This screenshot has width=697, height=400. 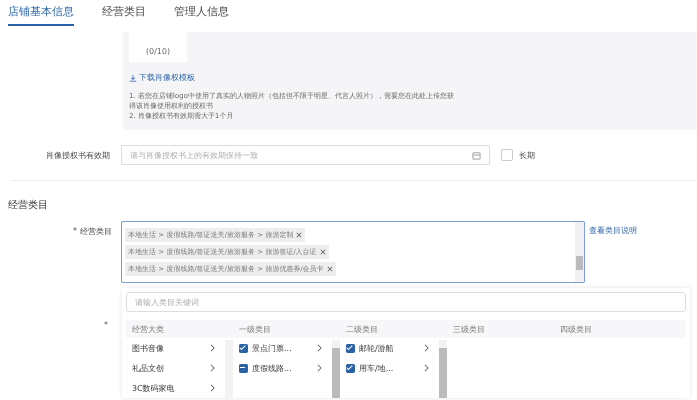 I want to click on field-label: 肖像授权书有效期, so click(x=77, y=155).